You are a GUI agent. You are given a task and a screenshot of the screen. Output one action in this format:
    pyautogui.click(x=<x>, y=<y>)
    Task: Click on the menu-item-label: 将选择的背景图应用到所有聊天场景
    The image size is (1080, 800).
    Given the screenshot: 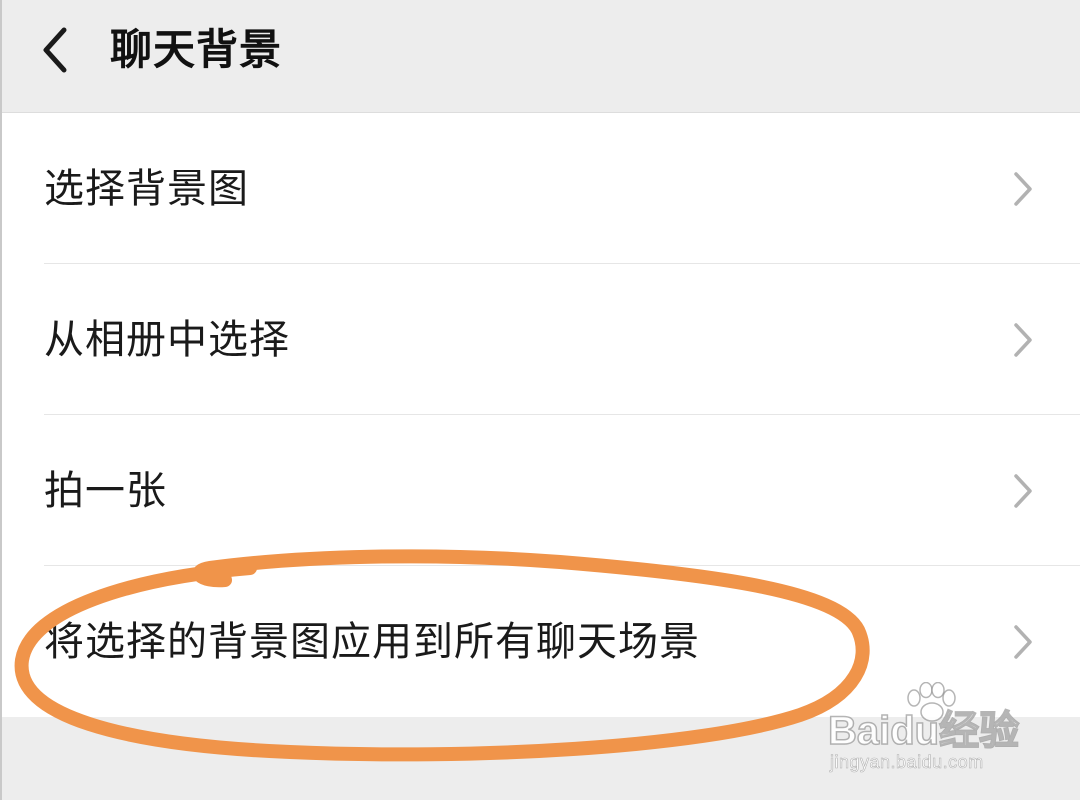 What is the action you would take?
    pyautogui.click(x=372, y=641)
    